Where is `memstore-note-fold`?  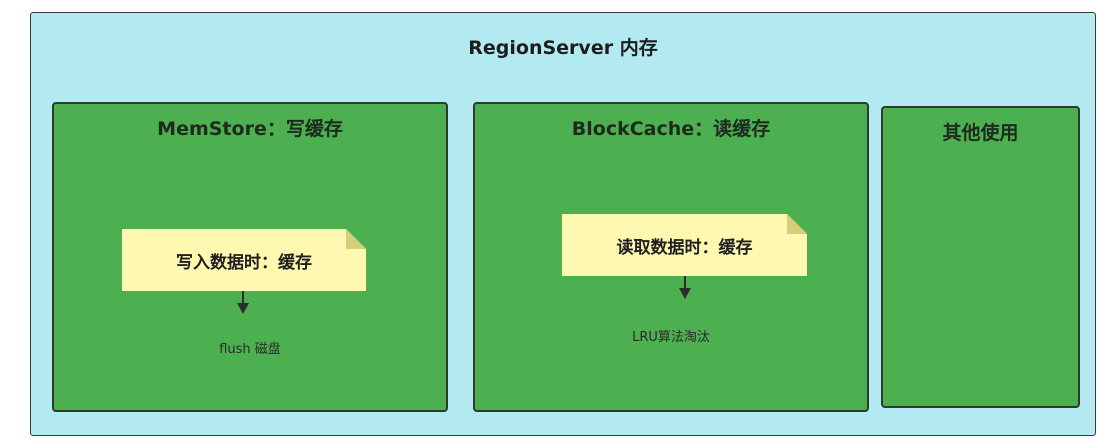 memstore-note-fold is located at coordinates (356, 239).